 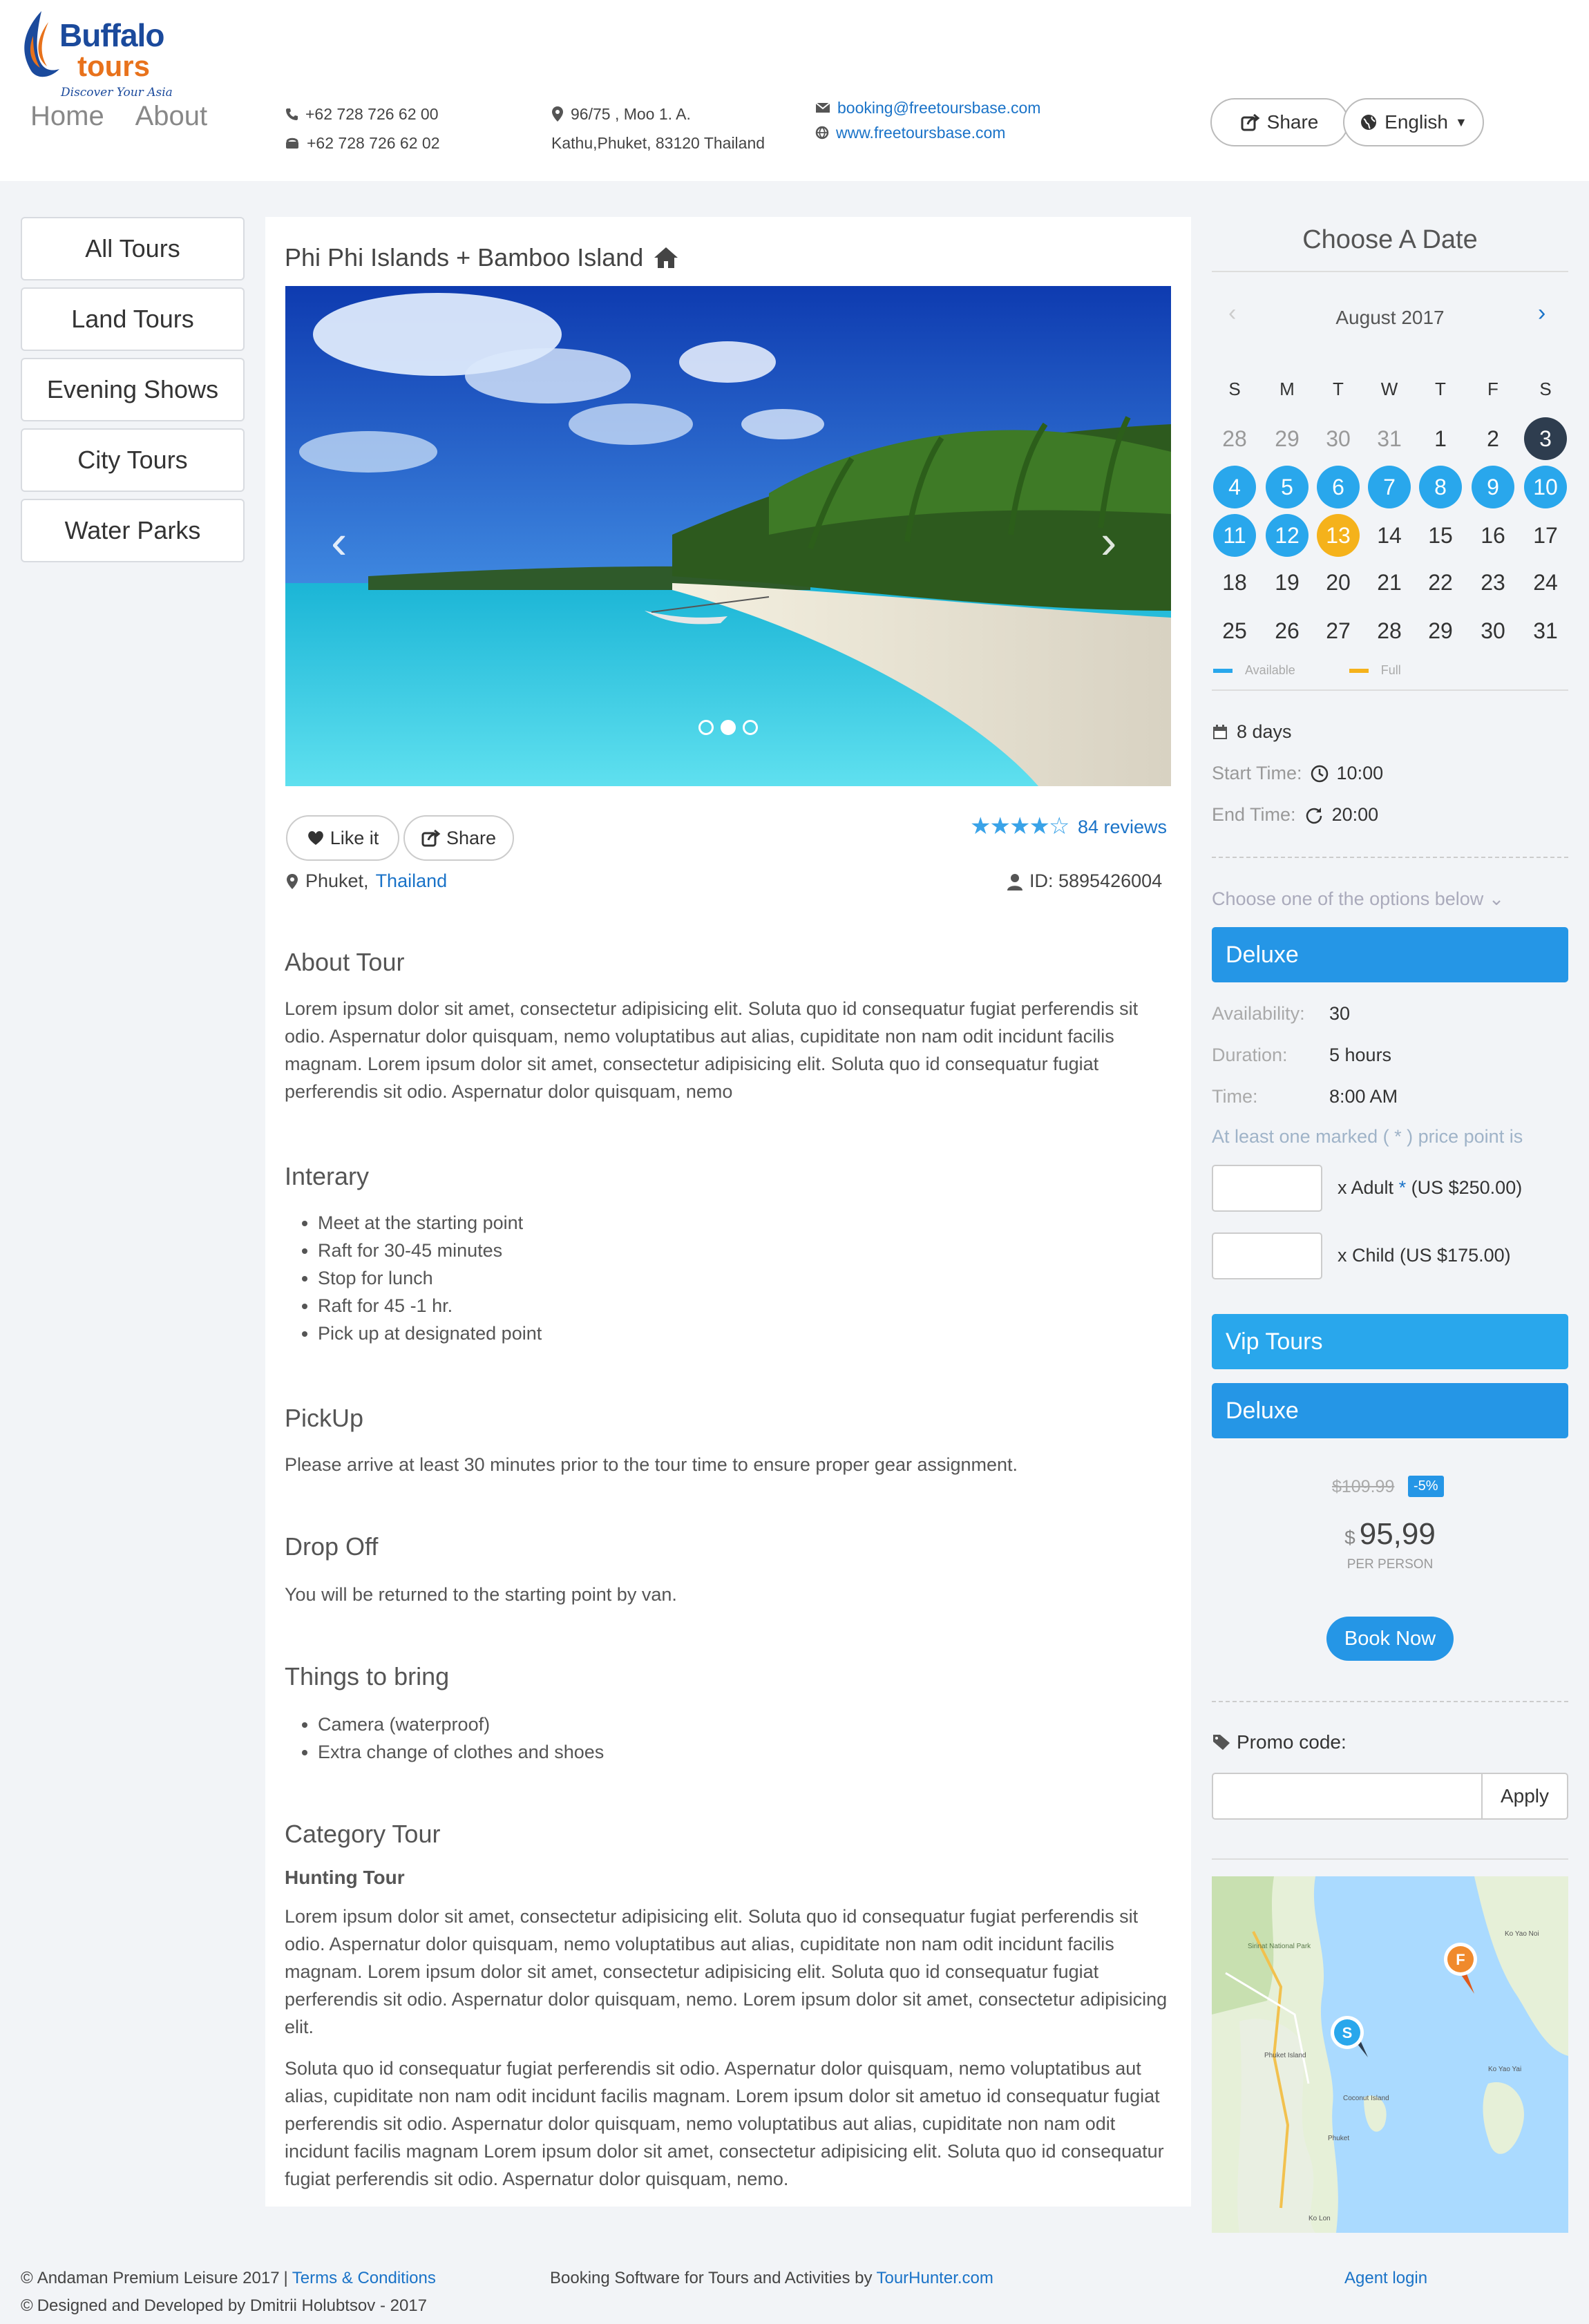 What do you see at coordinates (373, 143) in the screenshot?
I see `phone-2: +62 728 726 62 02` at bounding box center [373, 143].